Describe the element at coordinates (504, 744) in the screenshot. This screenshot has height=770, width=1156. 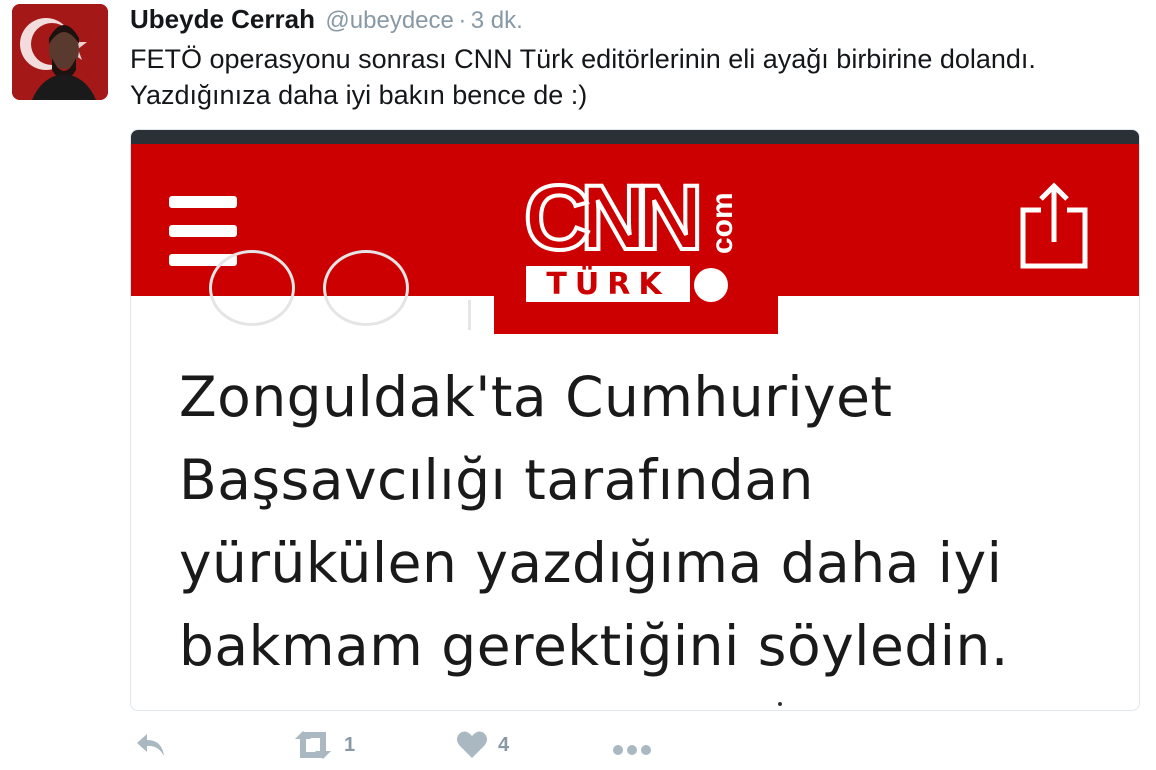
I see `like-count: 4` at that location.